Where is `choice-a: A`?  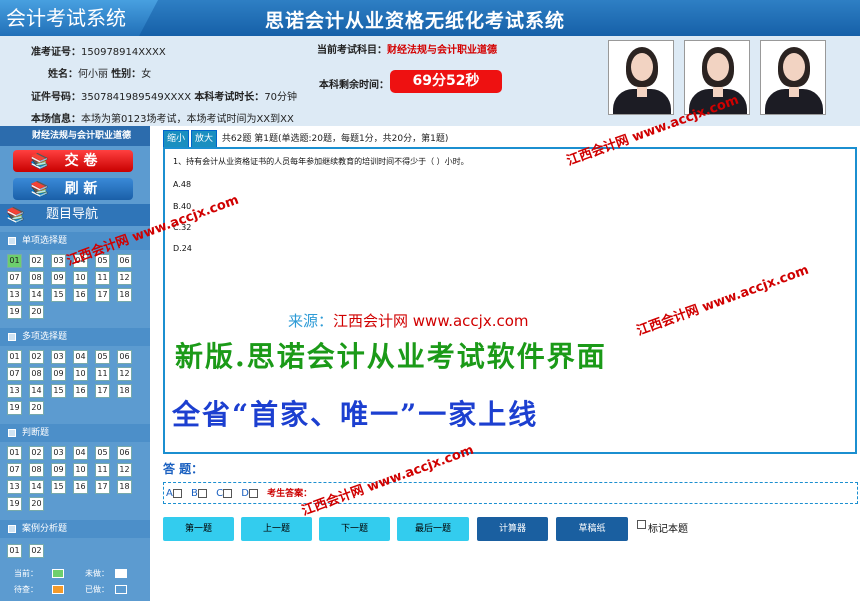
choice-a: A is located at coordinates (177, 493).